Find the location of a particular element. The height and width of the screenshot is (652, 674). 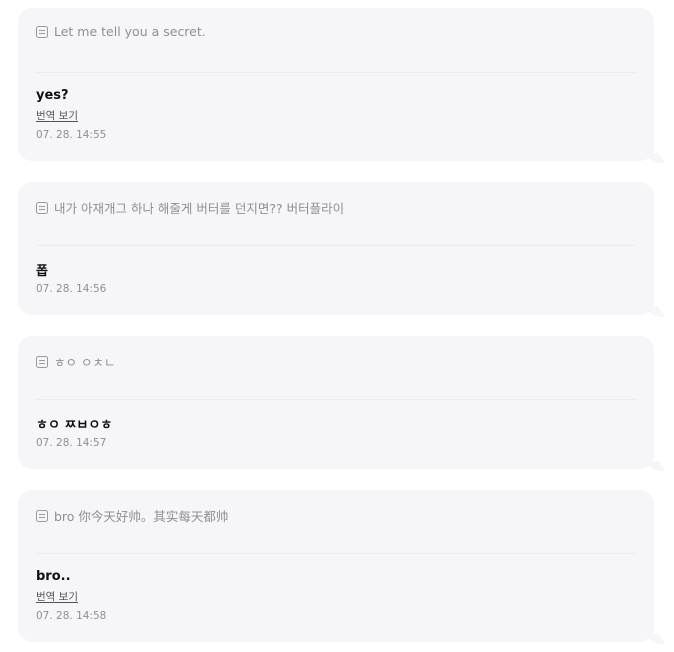

answer-text: yes? is located at coordinates (52, 95).